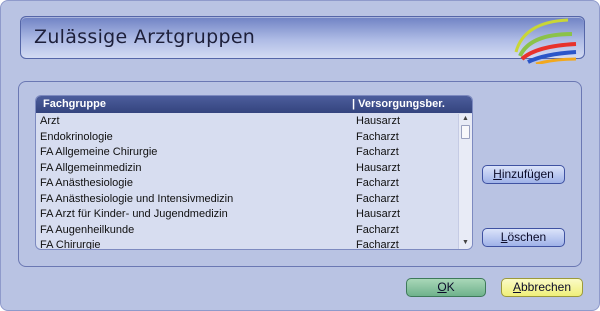 The width and height of the screenshot is (600, 311). I want to click on fachgruppe-cell: FA Augenheilkunde, so click(87, 229).